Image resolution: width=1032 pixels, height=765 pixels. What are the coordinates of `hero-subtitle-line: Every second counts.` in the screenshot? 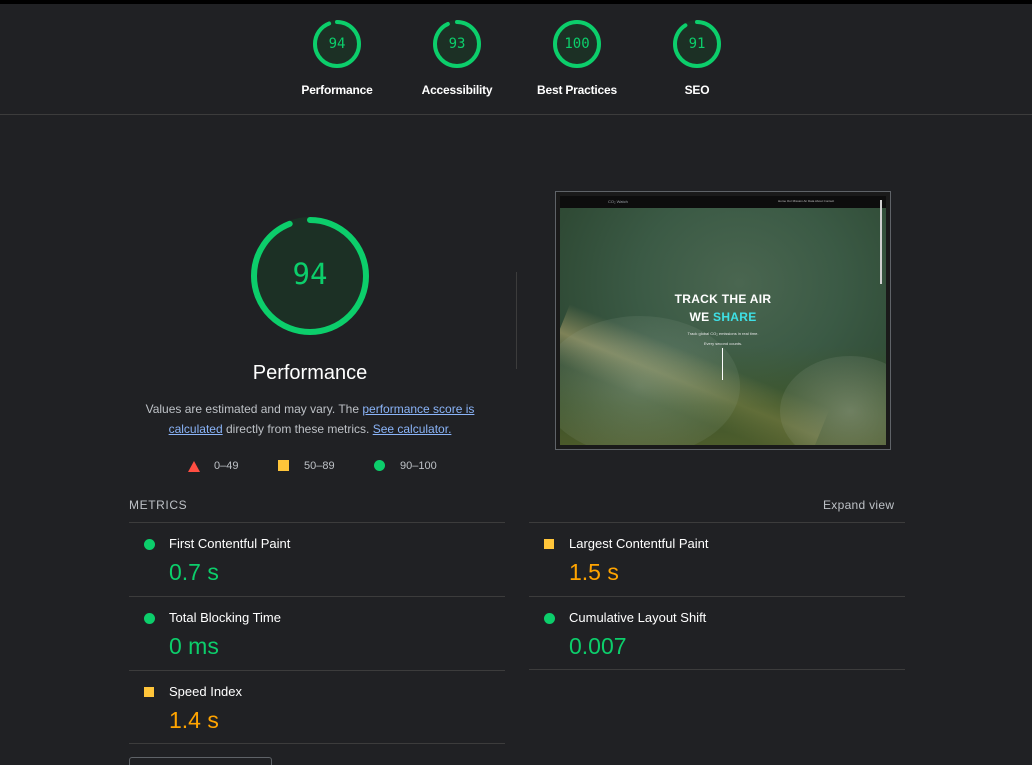 It's located at (723, 343).